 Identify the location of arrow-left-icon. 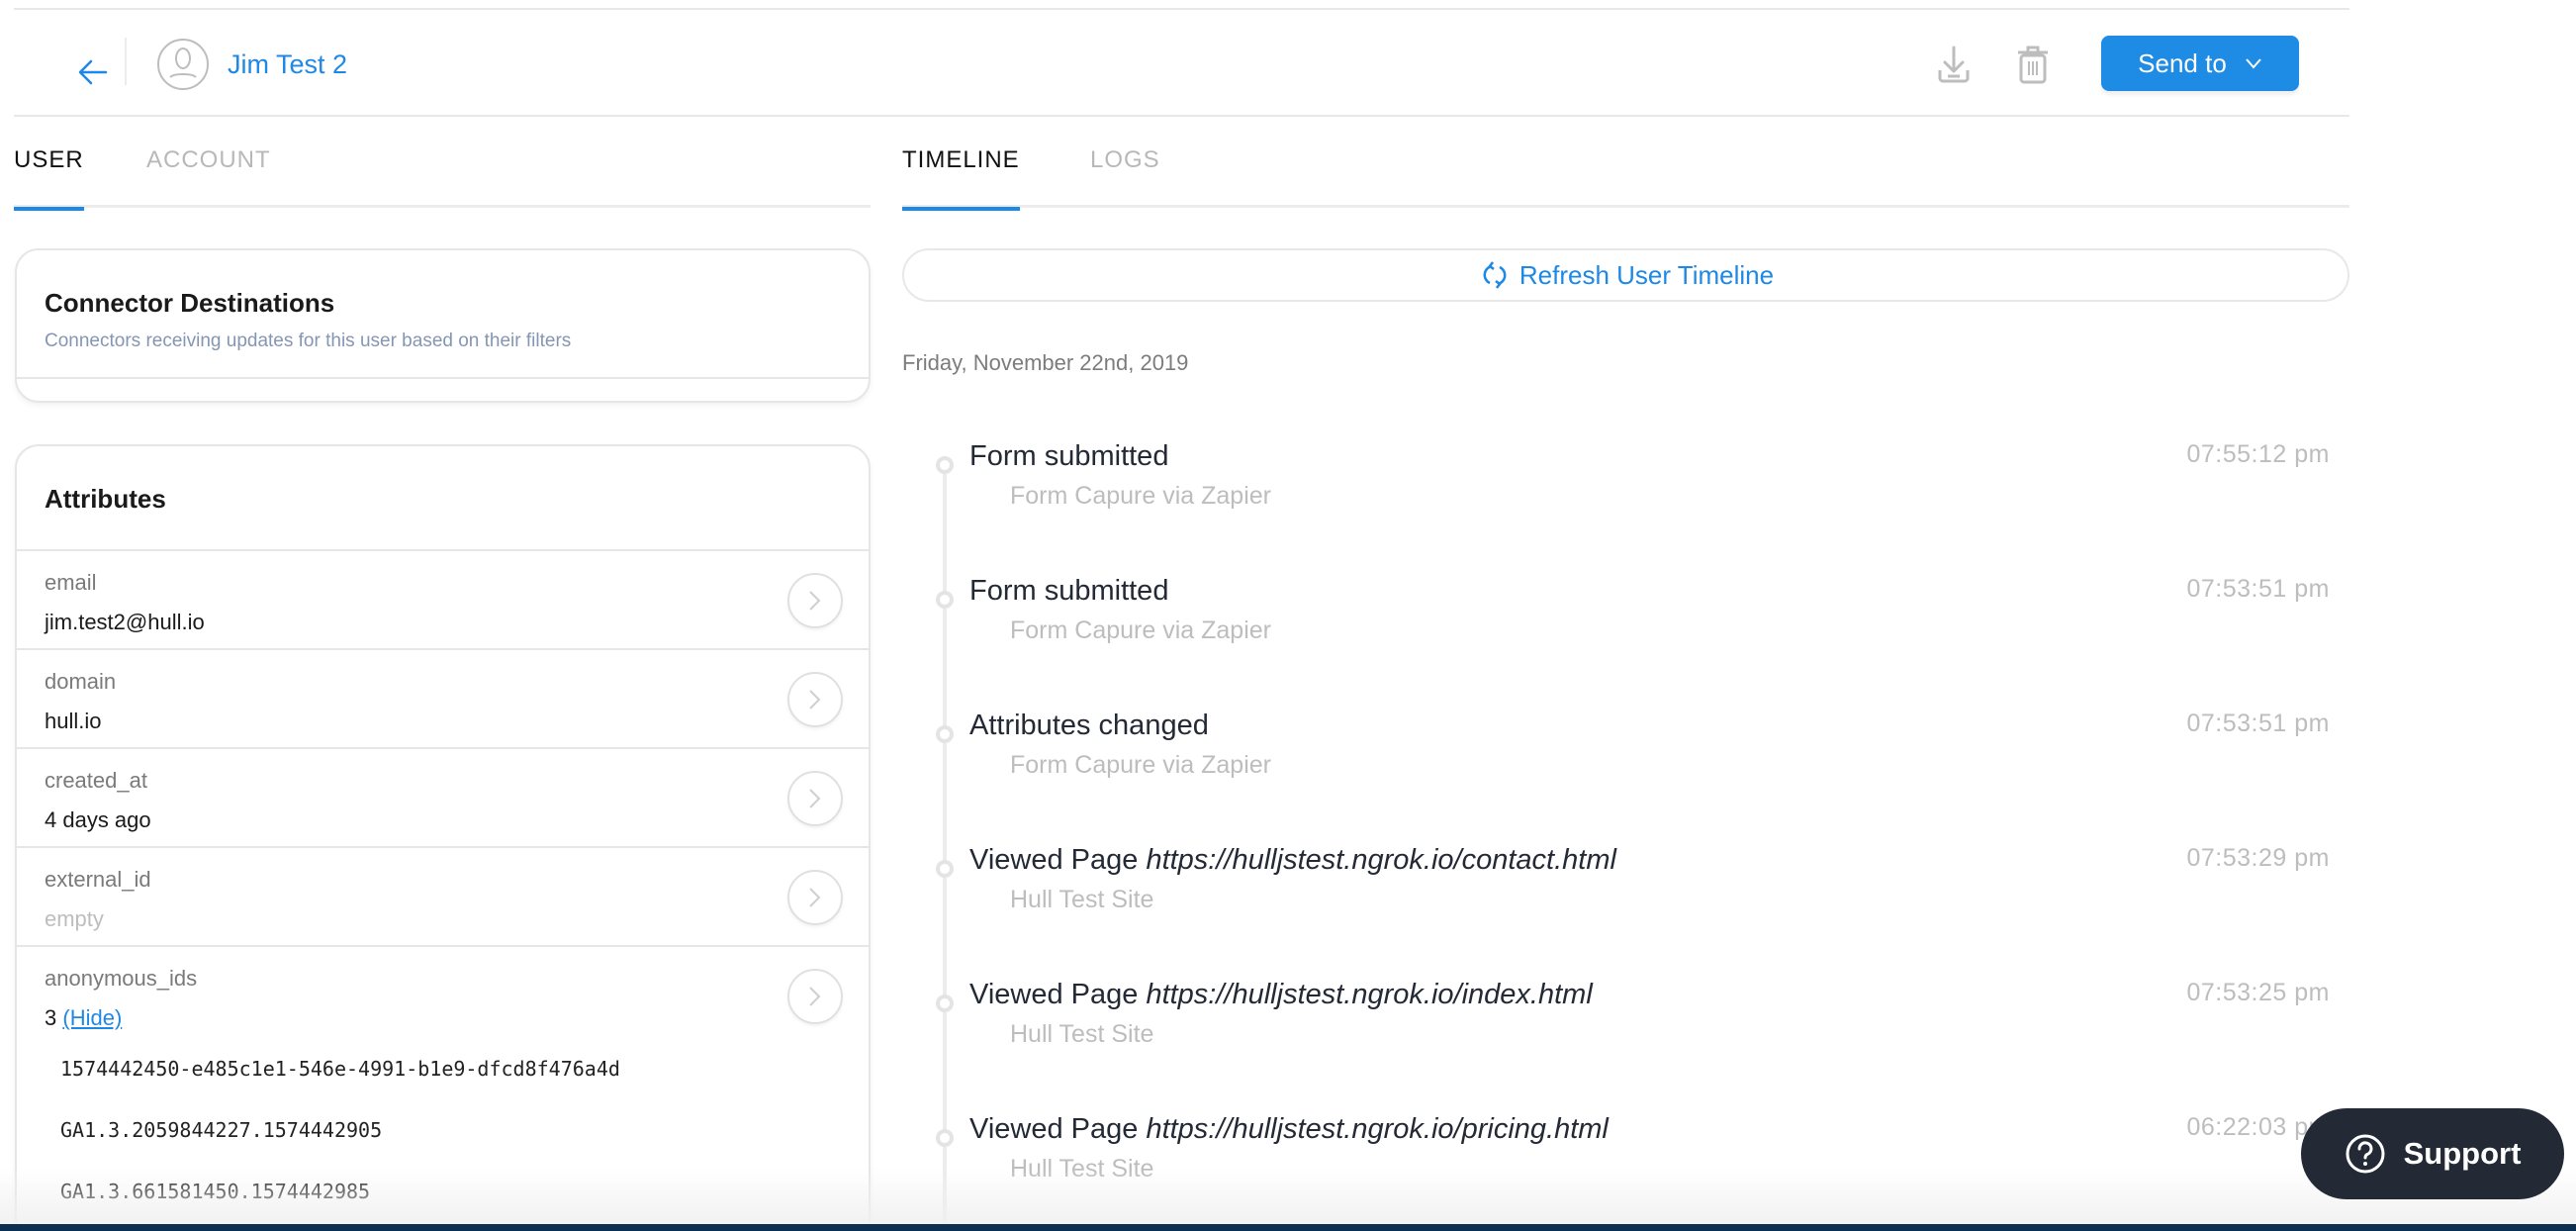
(93, 72).